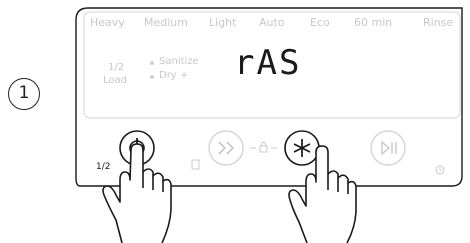 This screenshot has height=243, width=470. What do you see at coordinates (137, 193) in the screenshot?
I see `hand-left-icon` at bounding box center [137, 193].